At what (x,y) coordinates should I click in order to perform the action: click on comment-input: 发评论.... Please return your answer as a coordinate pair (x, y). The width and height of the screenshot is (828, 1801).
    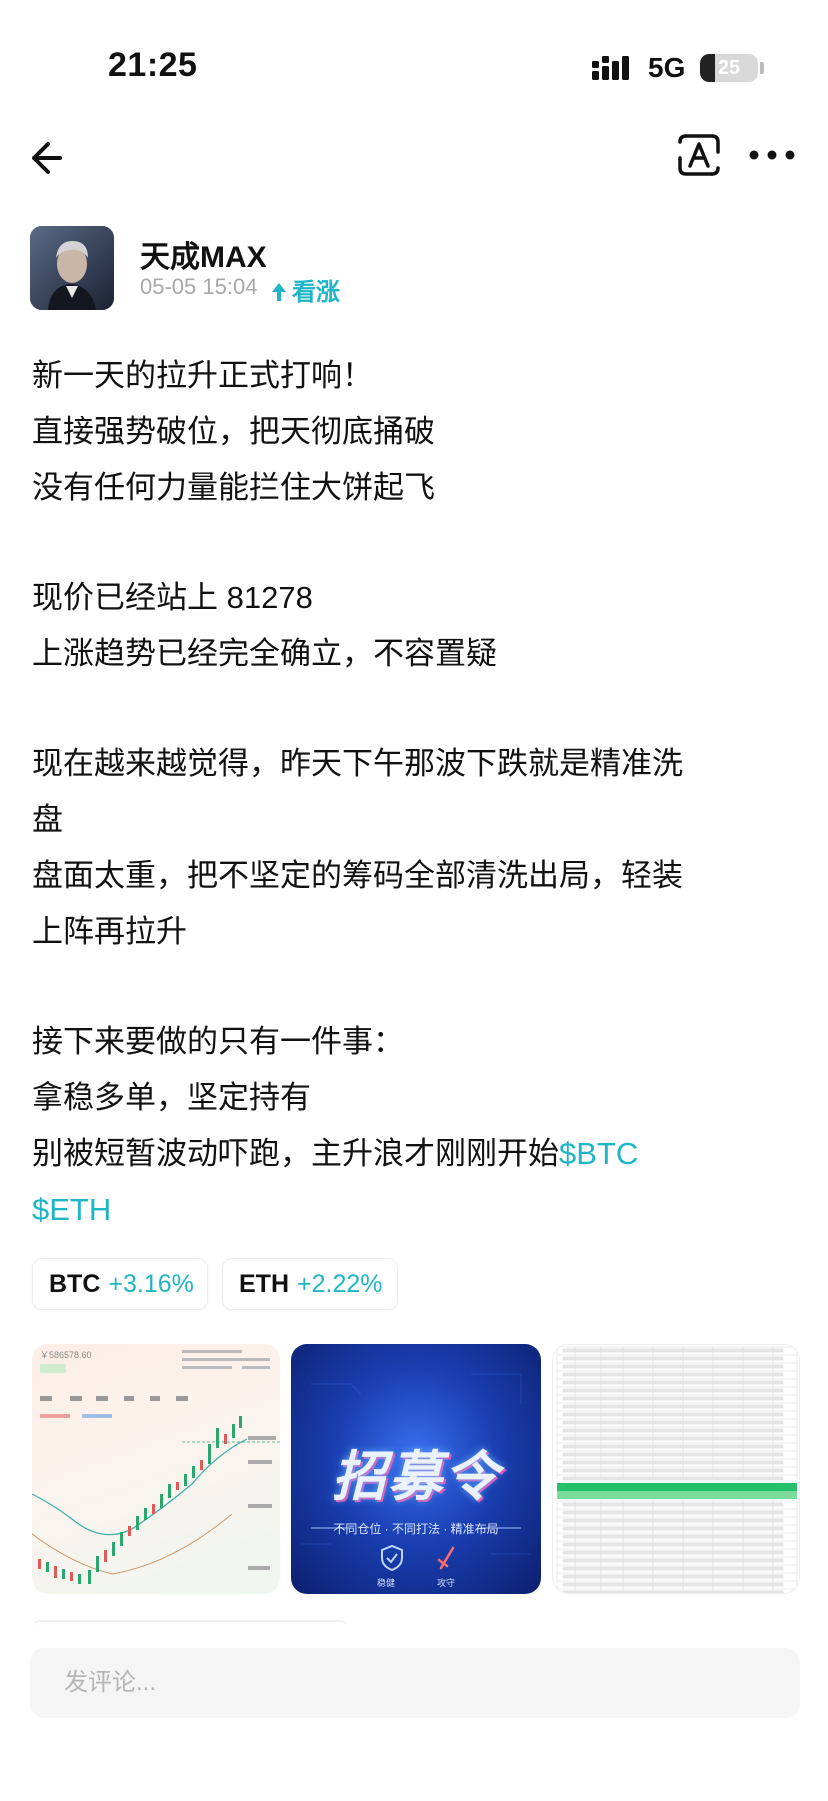
    Looking at the image, I should click on (415, 1683).